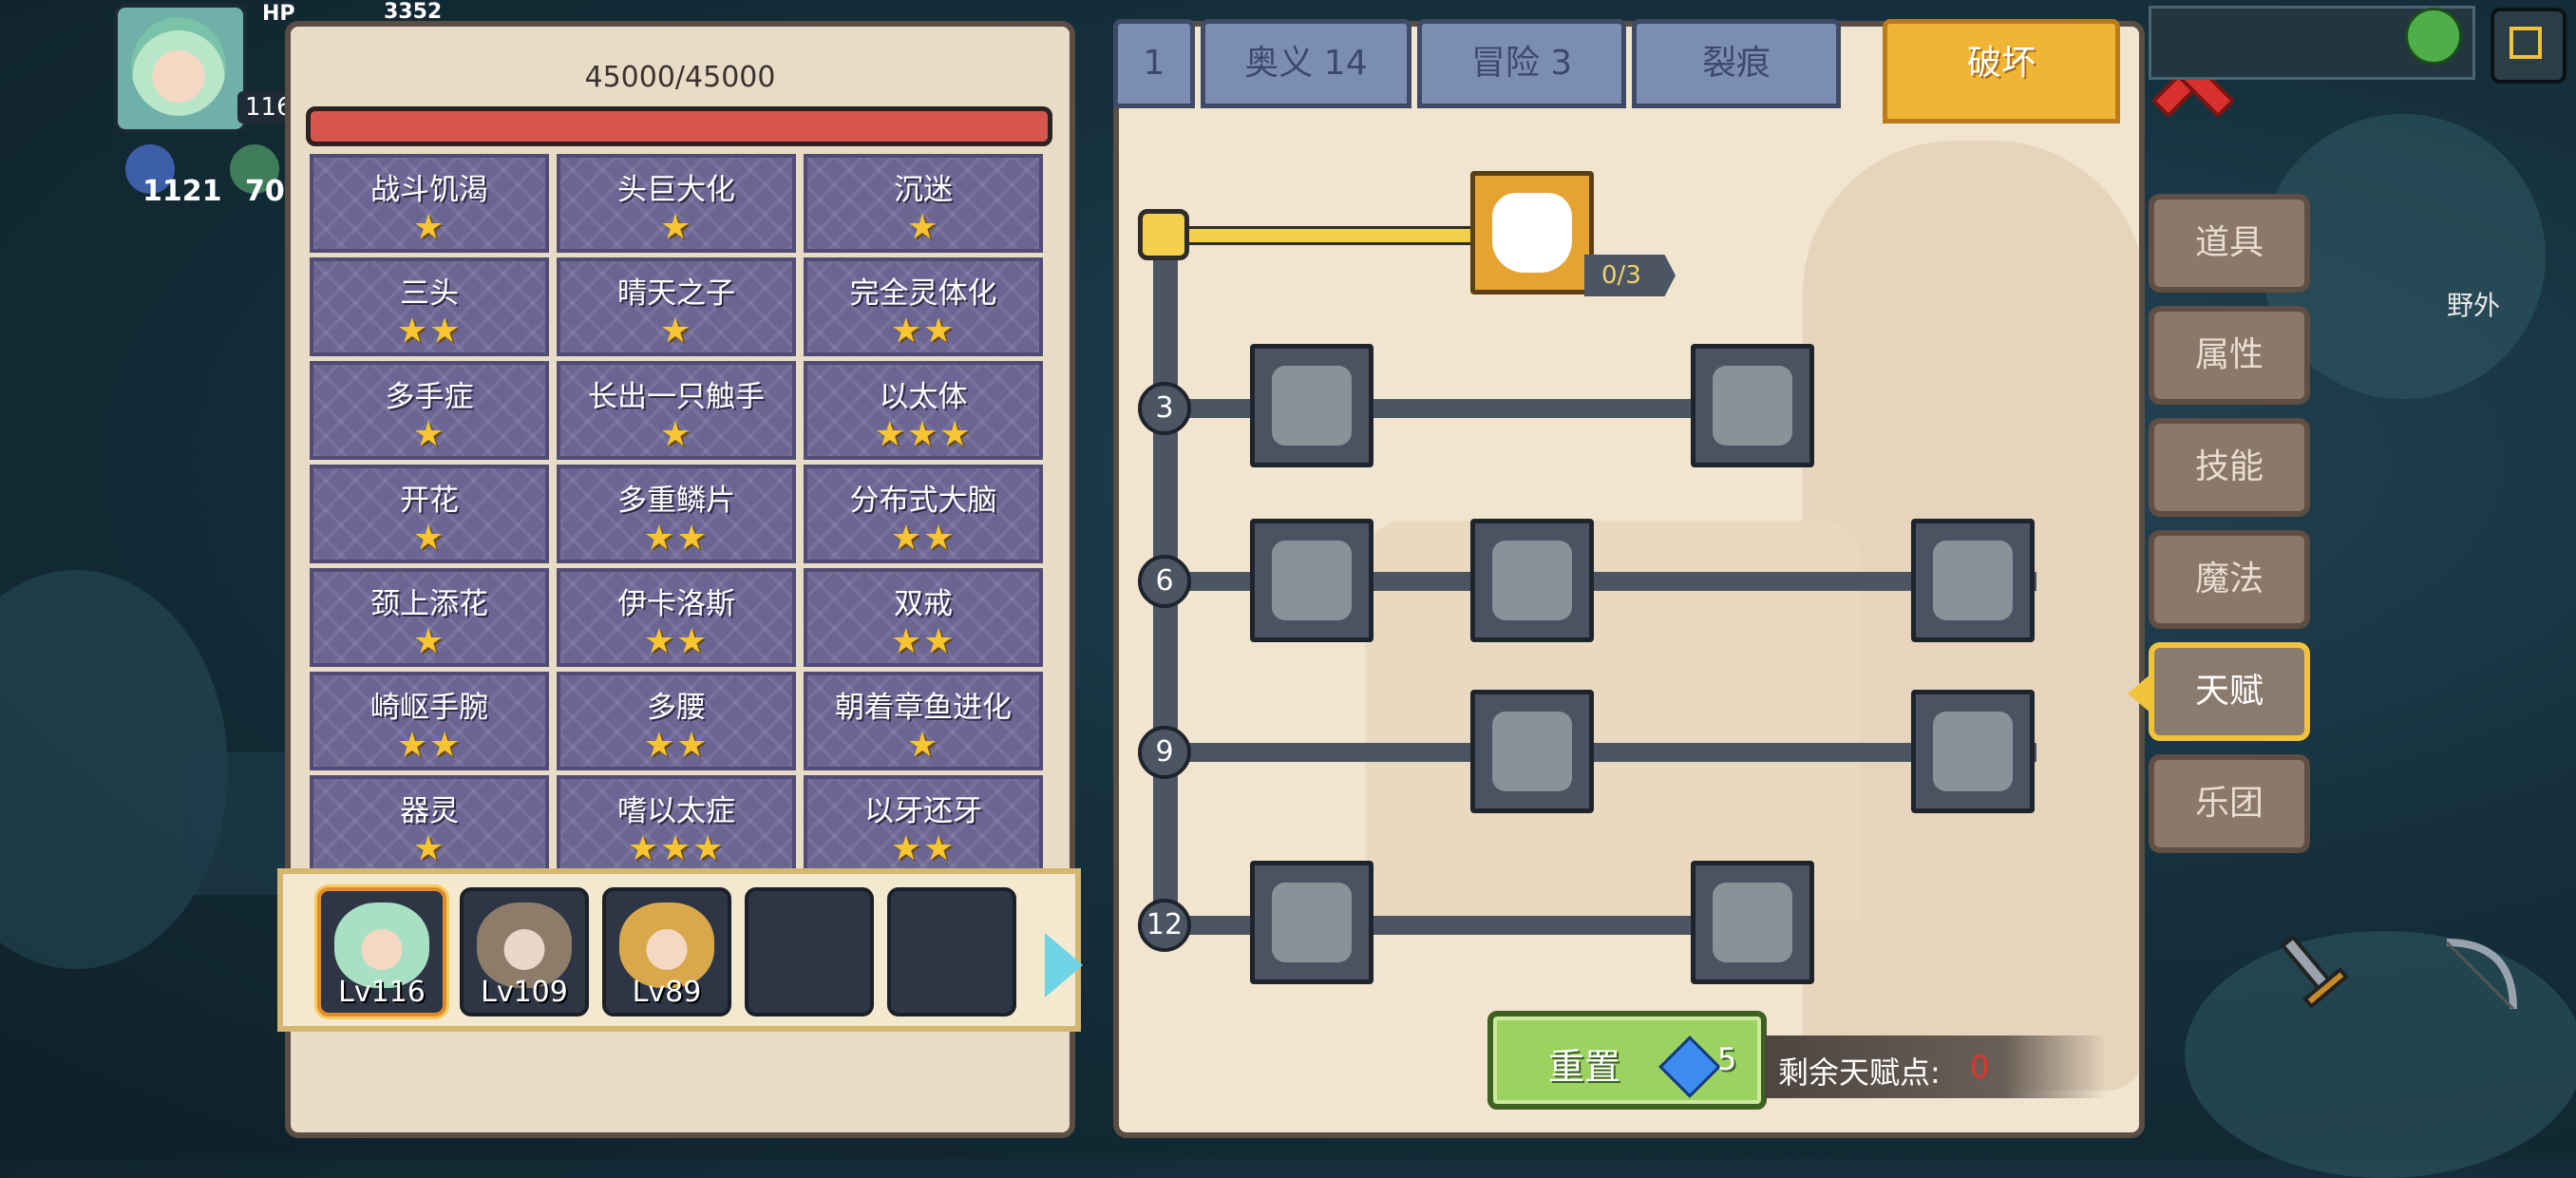 The height and width of the screenshot is (1178, 2576). Describe the element at coordinates (1973, 580) in the screenshot. I see `node-sword-slash` at that location.